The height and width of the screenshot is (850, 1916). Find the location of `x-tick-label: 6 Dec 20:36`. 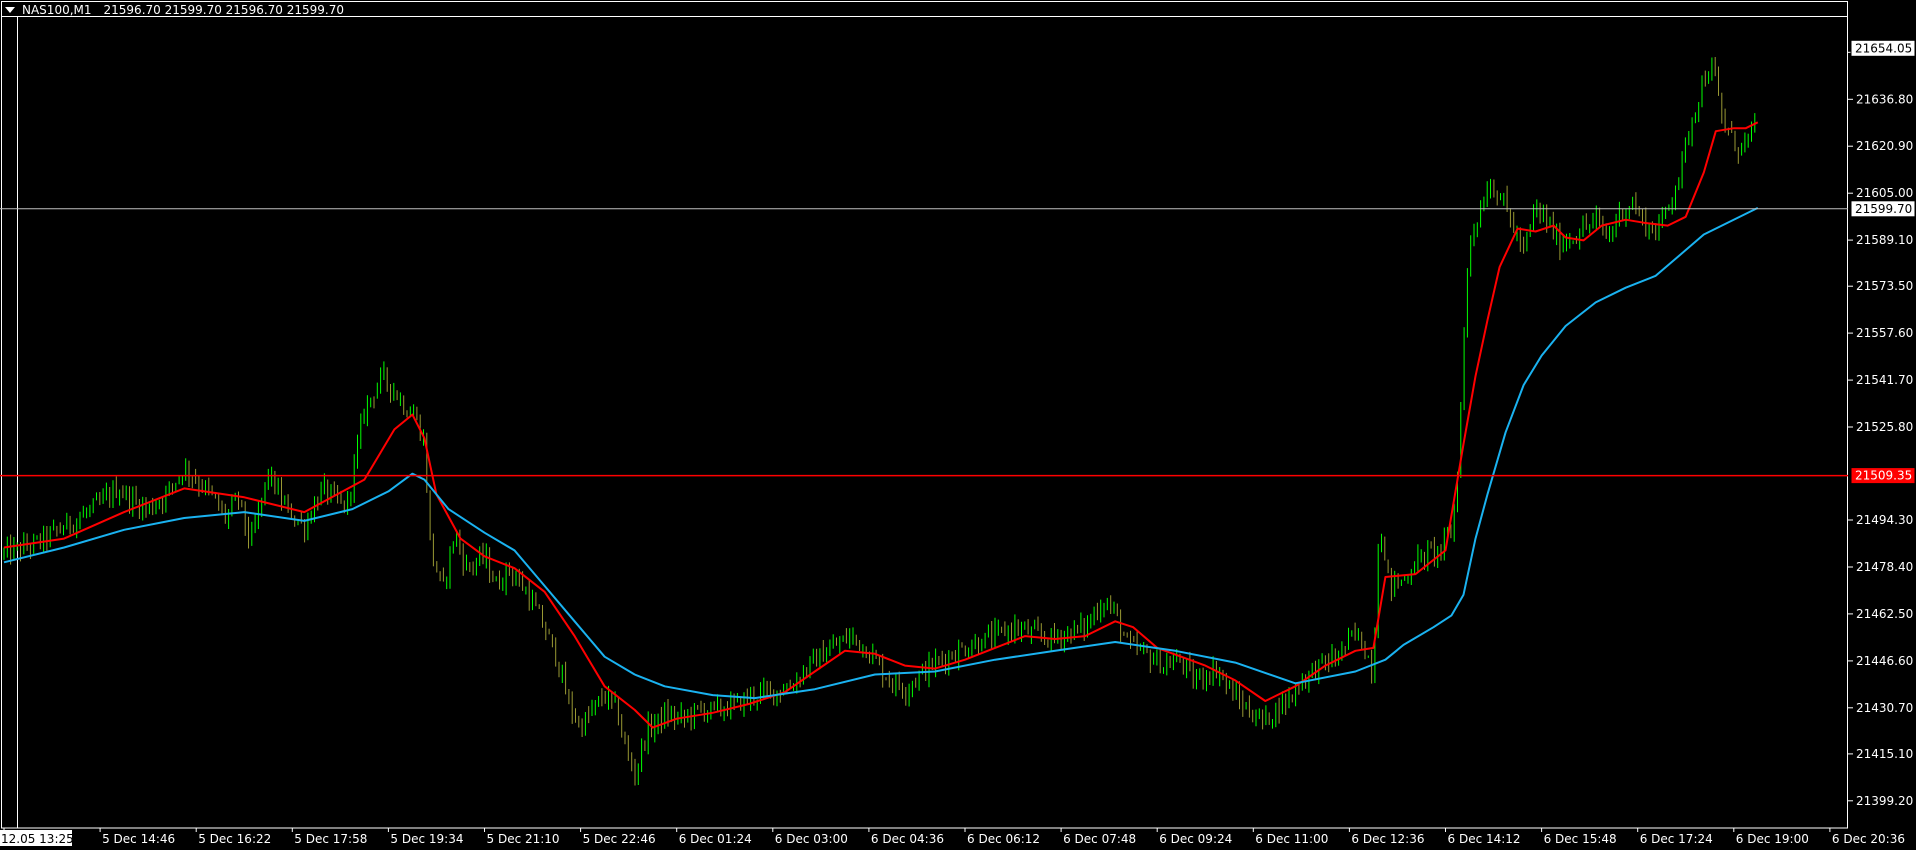

x-tick-label: 6 Dec 20:36 is located at coordinates (1868, 839).